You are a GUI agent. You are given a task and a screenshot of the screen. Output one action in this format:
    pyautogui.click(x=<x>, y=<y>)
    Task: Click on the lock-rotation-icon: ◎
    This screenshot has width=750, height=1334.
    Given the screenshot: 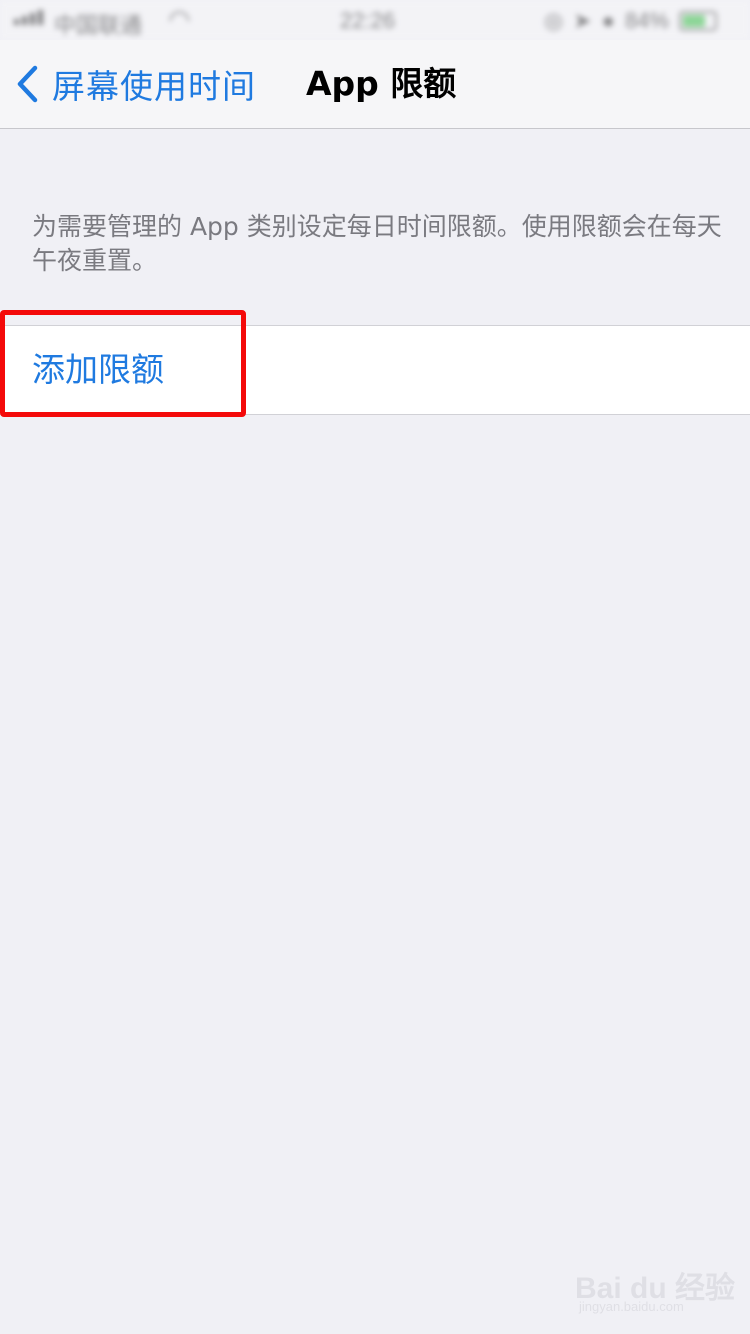 What is the action you would take?
    pyautogui.click(x=554, y=20)
    